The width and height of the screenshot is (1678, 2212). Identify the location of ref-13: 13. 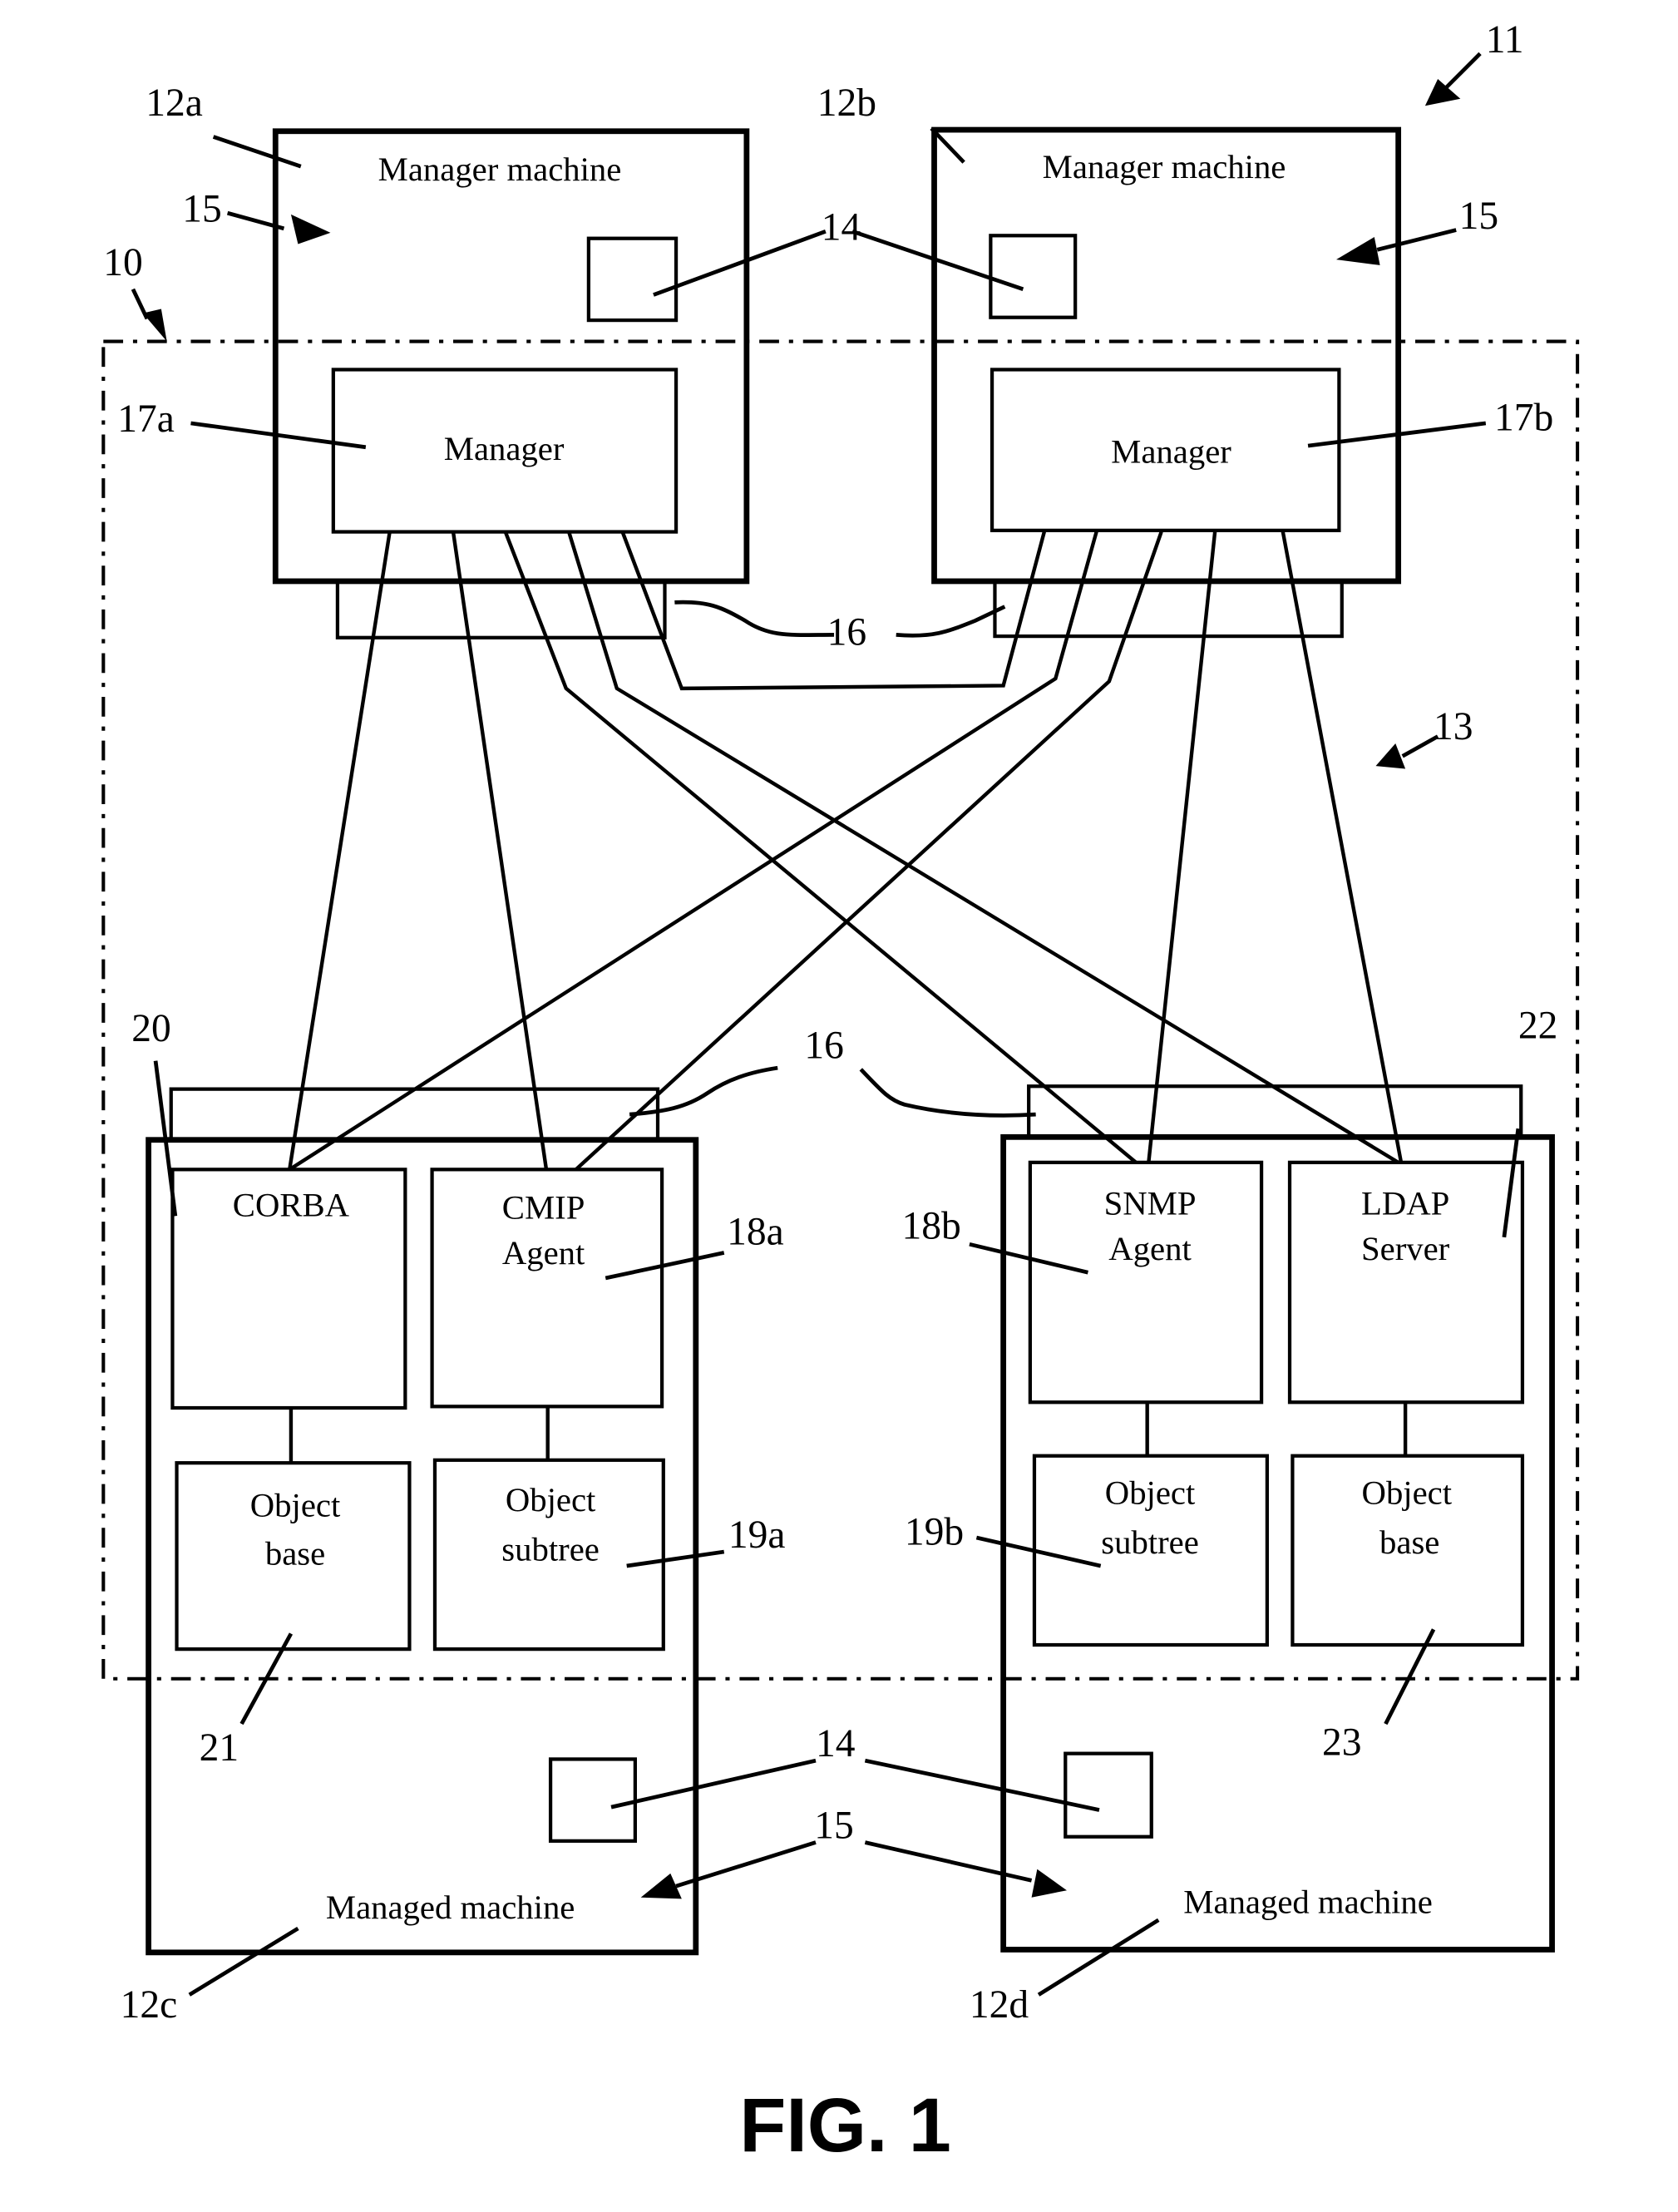
(1454, 726).